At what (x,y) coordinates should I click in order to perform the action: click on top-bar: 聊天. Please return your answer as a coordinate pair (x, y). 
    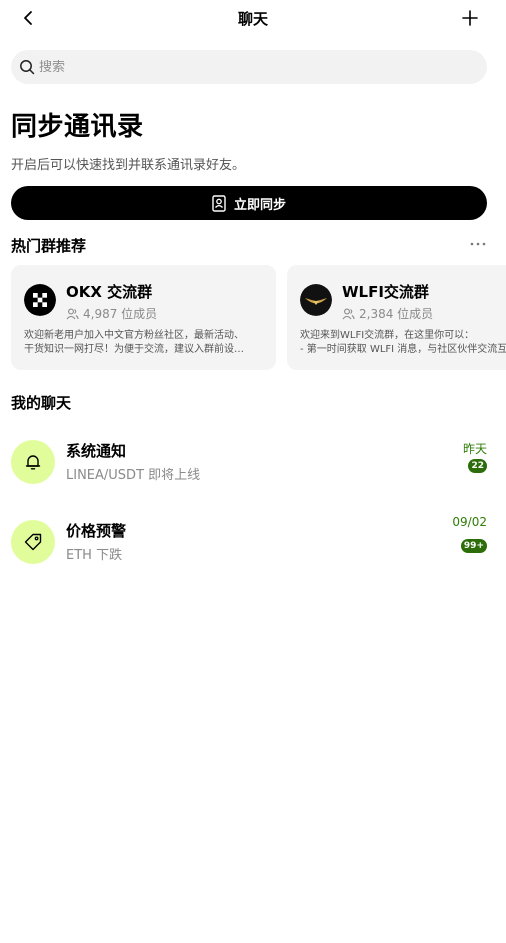
    Looking at the image, I should click on (253, 18).